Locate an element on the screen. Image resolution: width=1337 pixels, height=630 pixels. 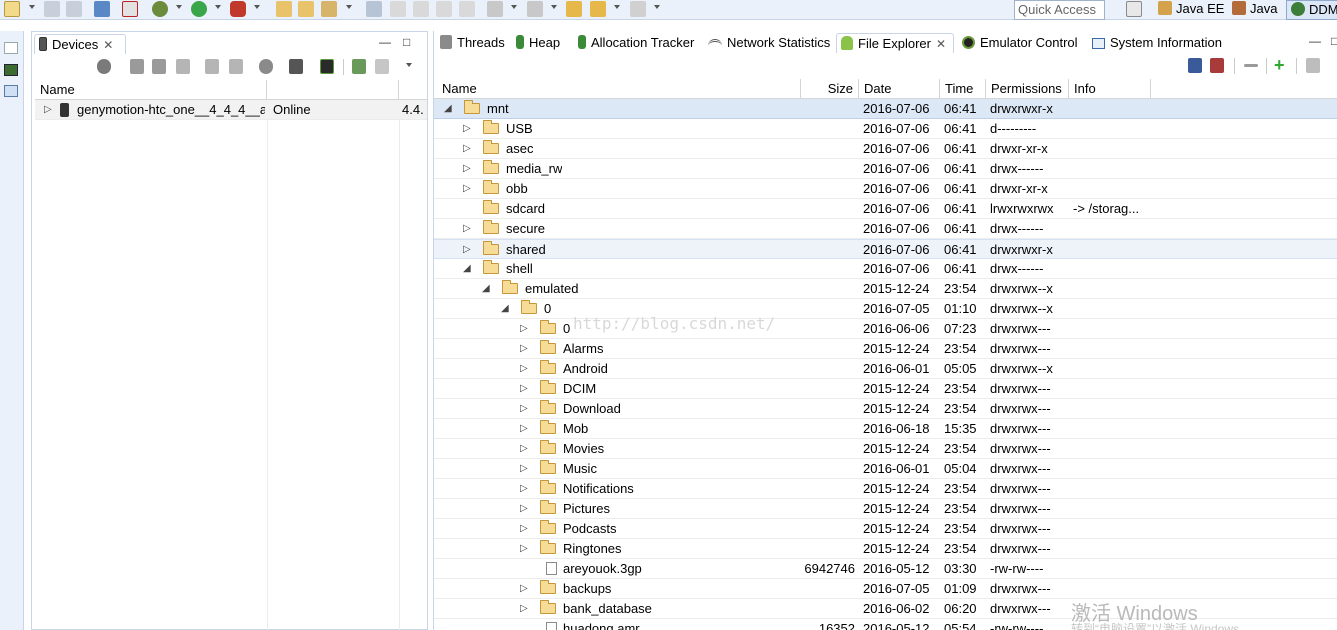
view-menu-icon is located at coordinates (409, 65).